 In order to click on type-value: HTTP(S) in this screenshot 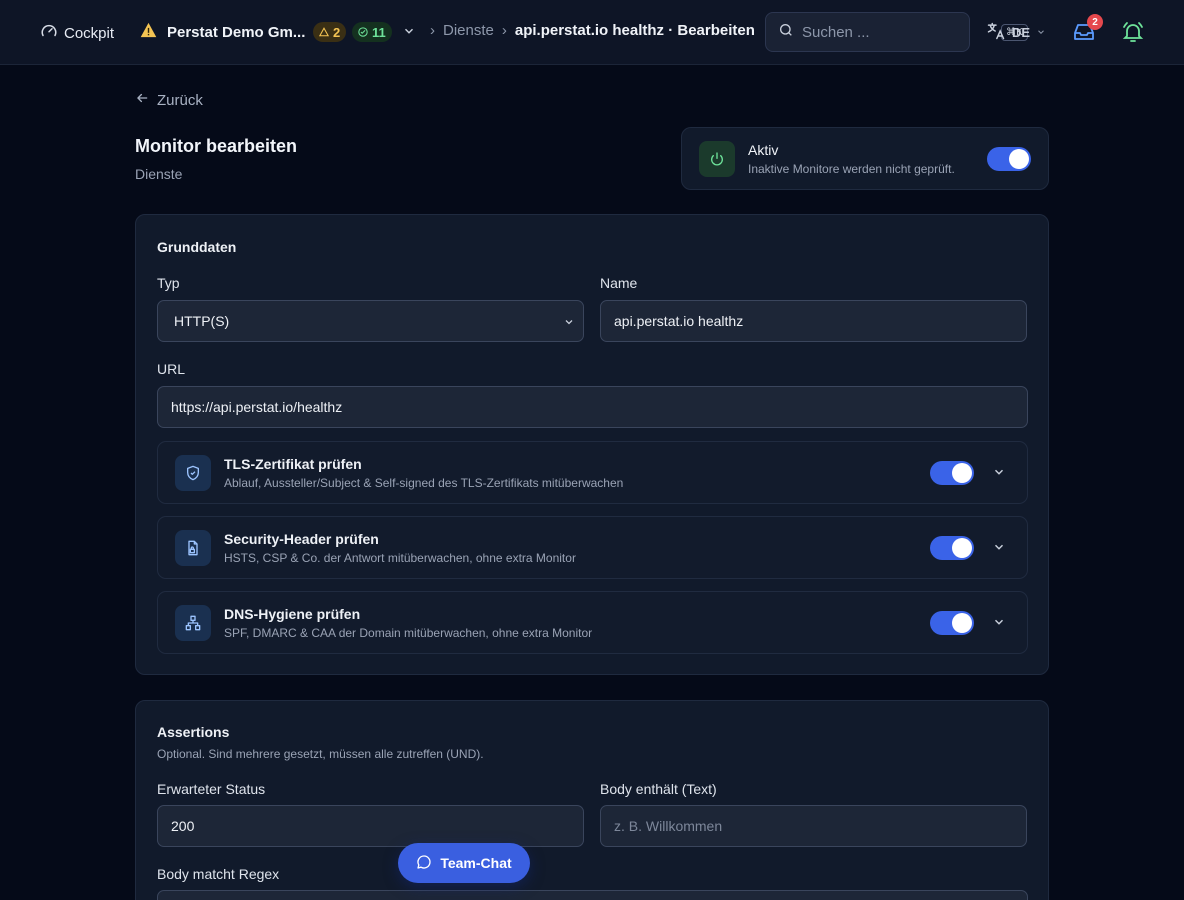, I will do `click(202, 321)`.